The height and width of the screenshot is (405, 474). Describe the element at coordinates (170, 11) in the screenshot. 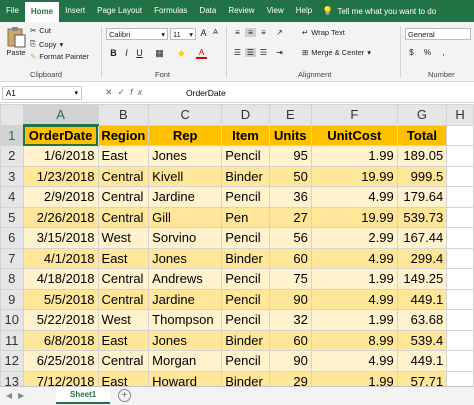

I see `tab-formulas: Formulas` at that location.